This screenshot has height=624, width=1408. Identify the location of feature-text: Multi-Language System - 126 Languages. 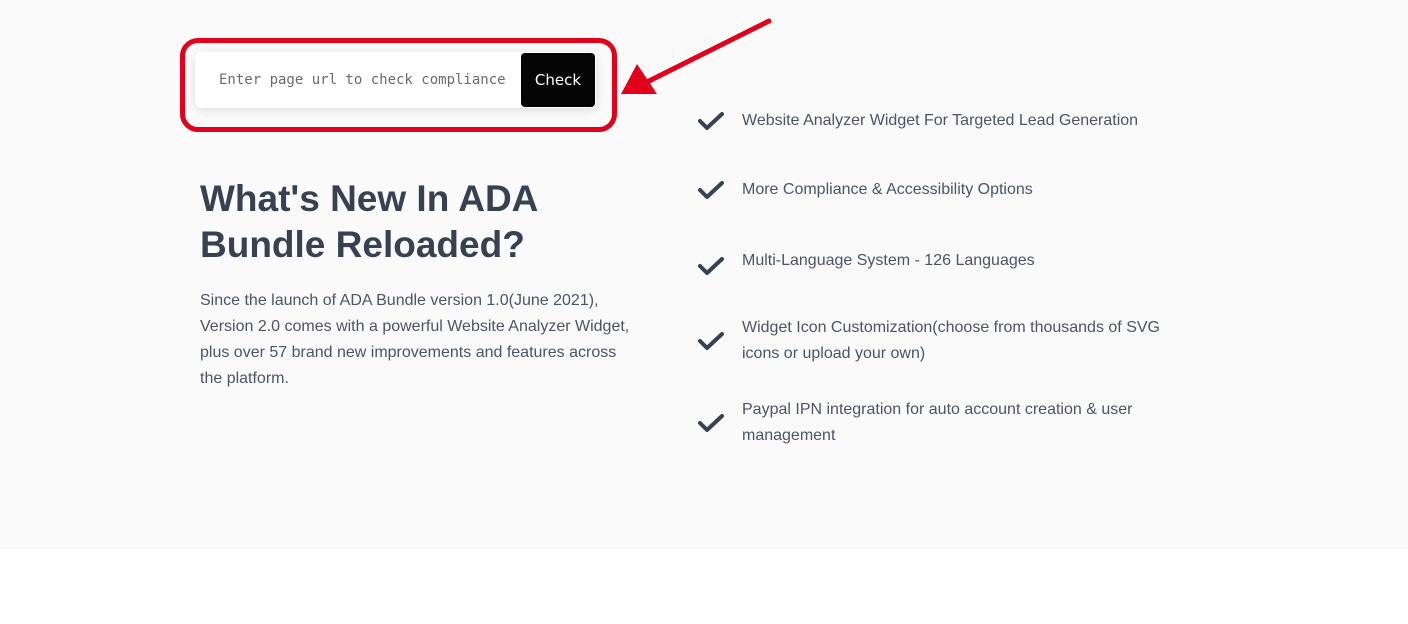
(888, 260).